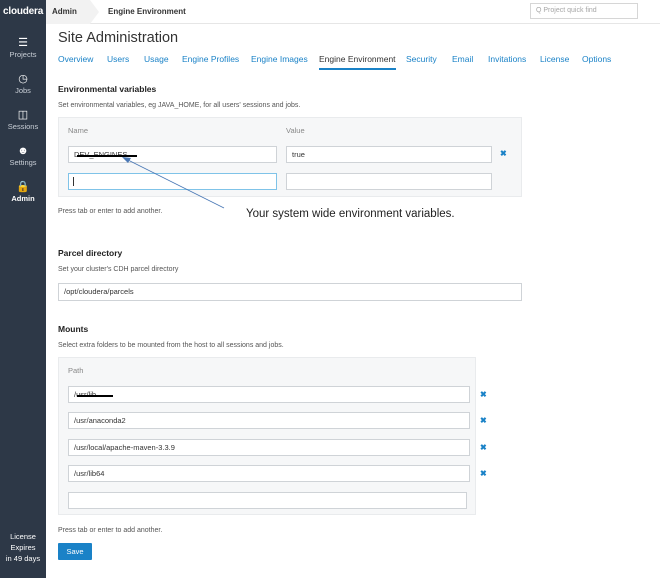 The height and width of the screenshot is (578, 660). I want to click on clock-icon: ◷, so click(23, 79).